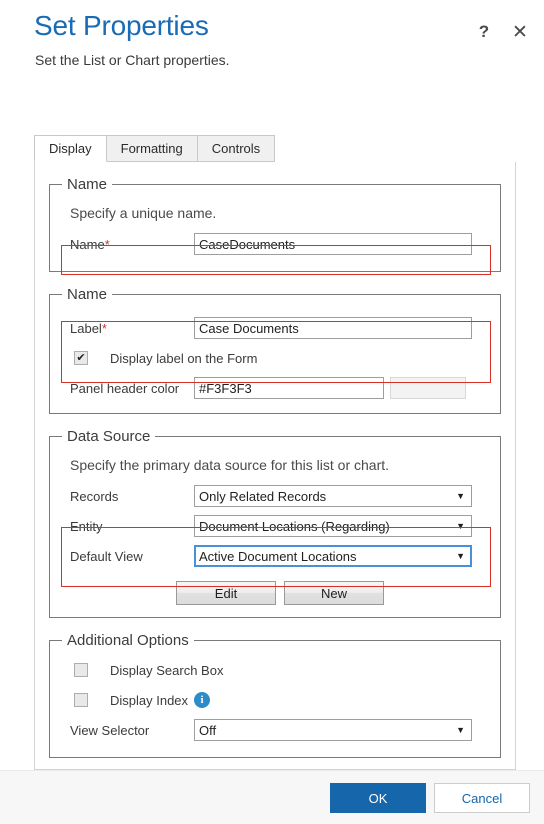 The height and width of the screenshot is (824, 544). I want to click on view-selector-row: View Selector Off ▼, so click(275, 730).